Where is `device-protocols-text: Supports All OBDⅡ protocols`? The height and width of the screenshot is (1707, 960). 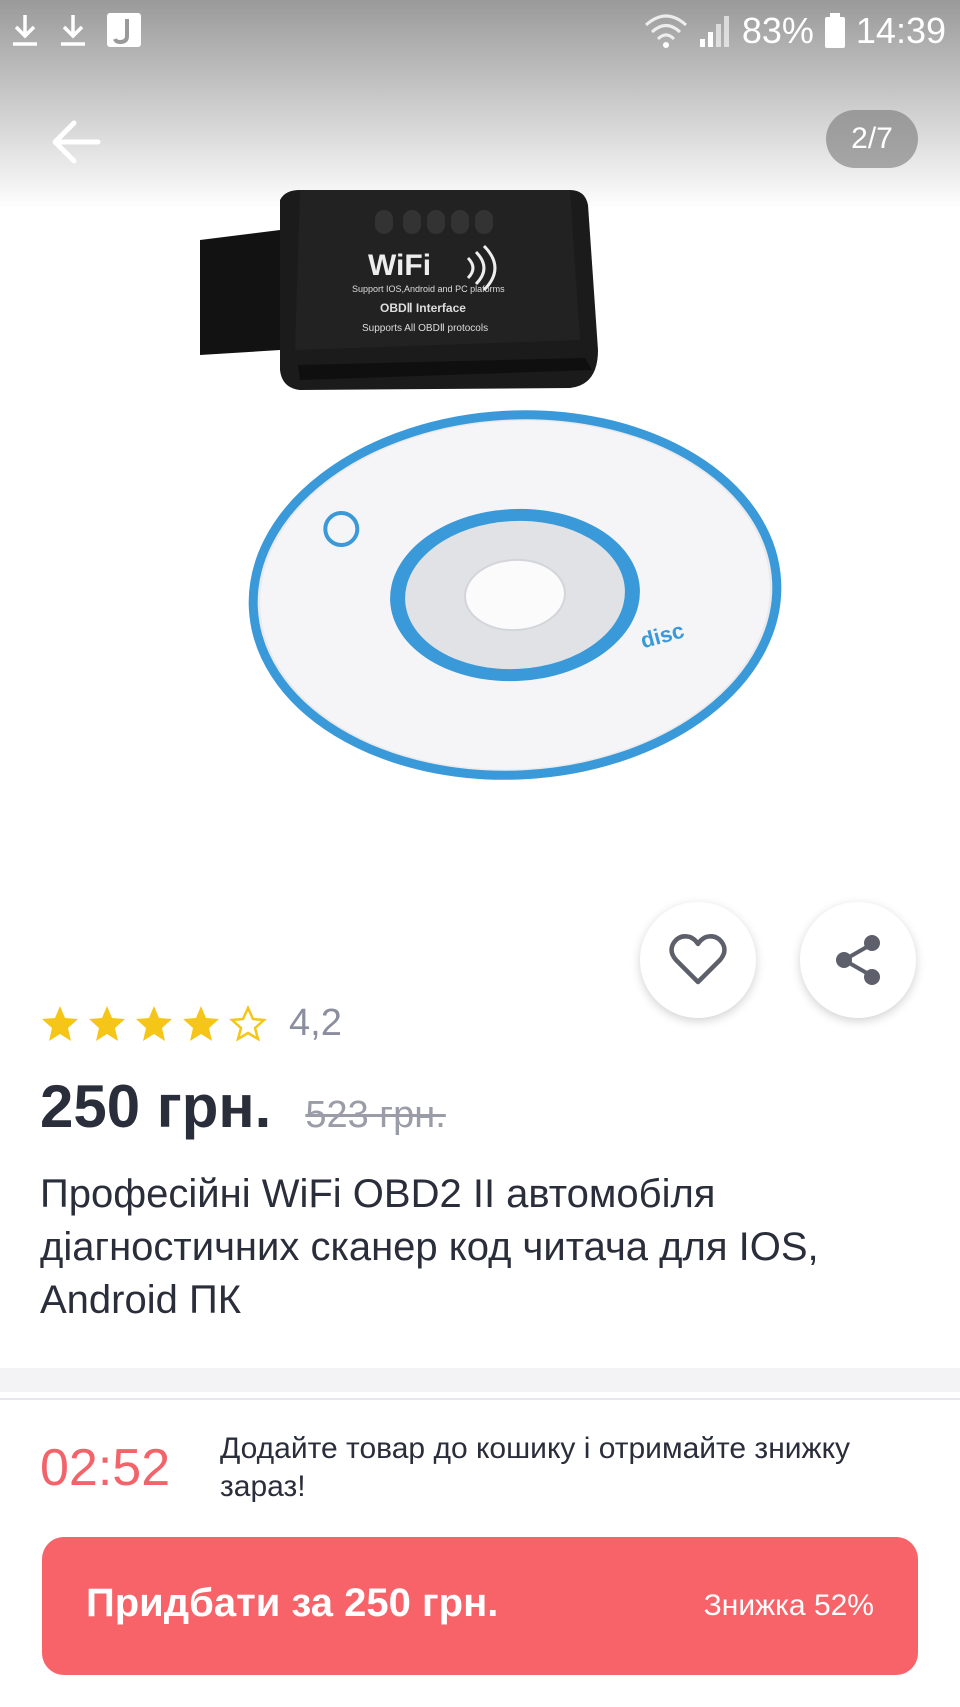 device-protocols-text: Supports All OBDⅡ protocols is located at coordinates (425, 328).